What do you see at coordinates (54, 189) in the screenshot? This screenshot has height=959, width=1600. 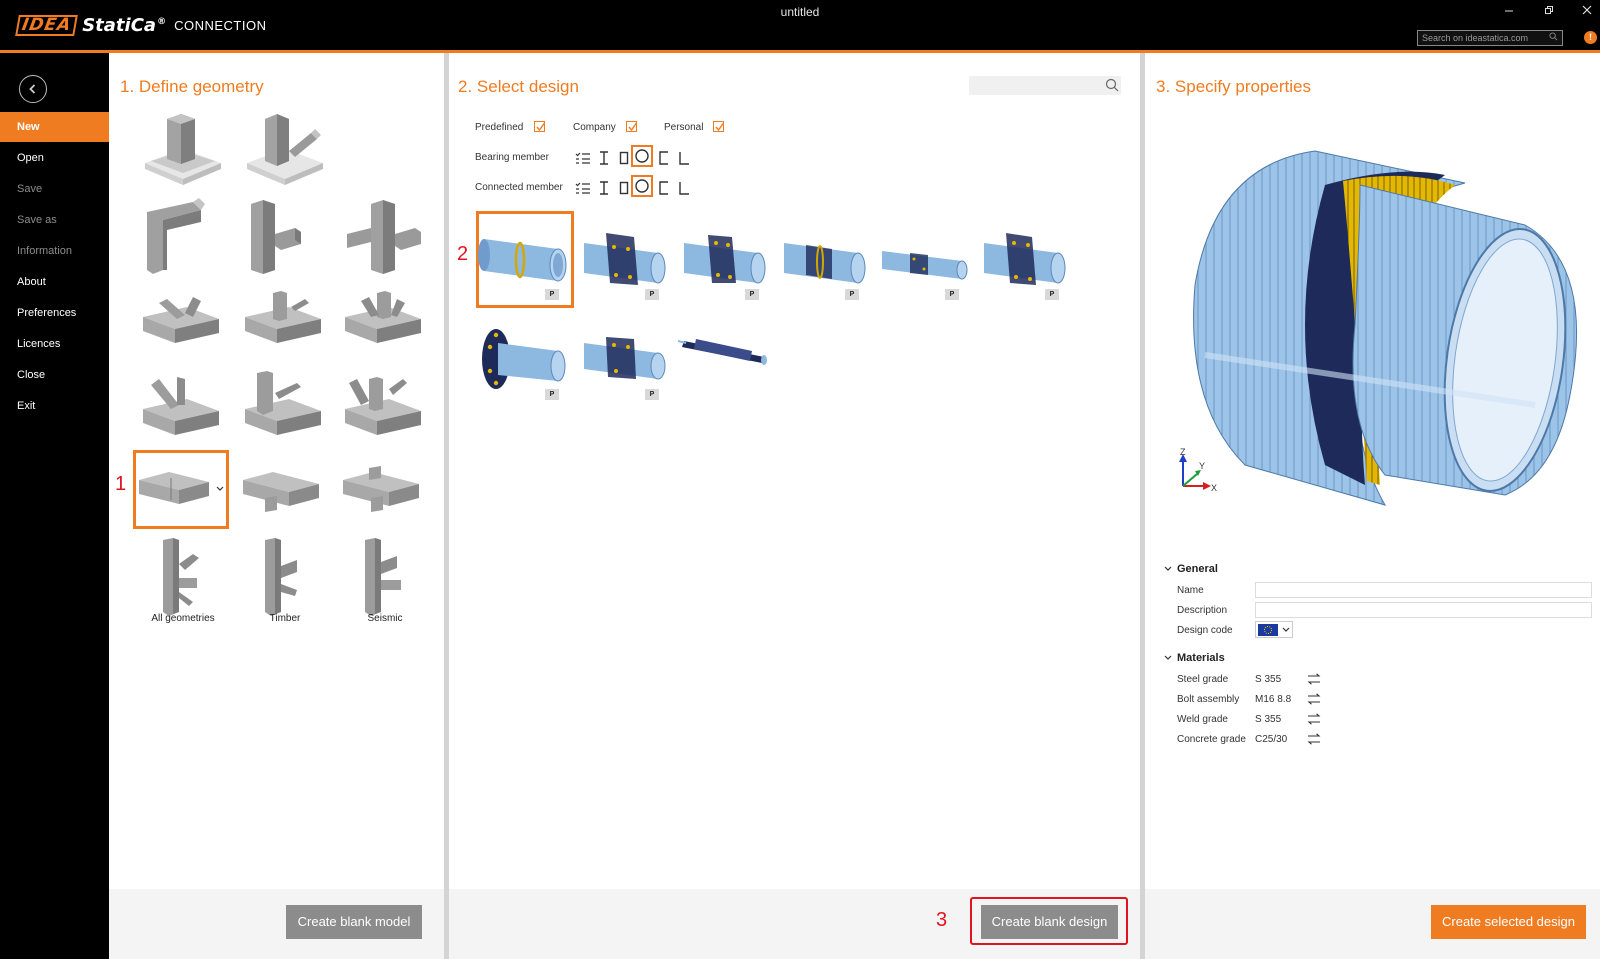 I see `sidebar-item-save: Save` at bounding box center [54, 189].